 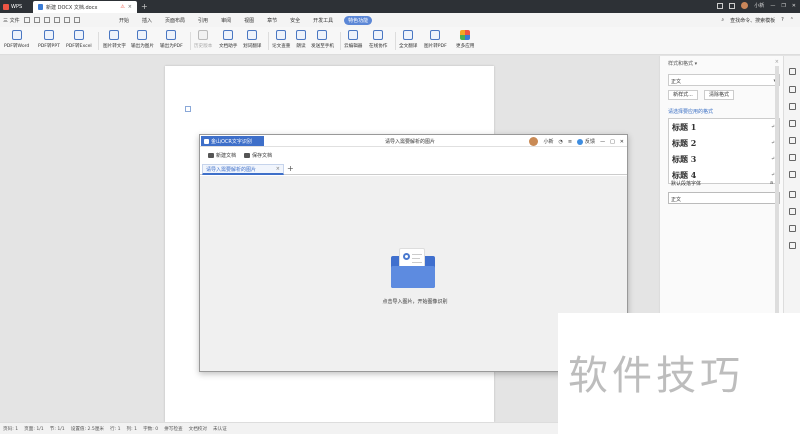 I want to click on settings-icon: ◔, so click(x=560, y=142).